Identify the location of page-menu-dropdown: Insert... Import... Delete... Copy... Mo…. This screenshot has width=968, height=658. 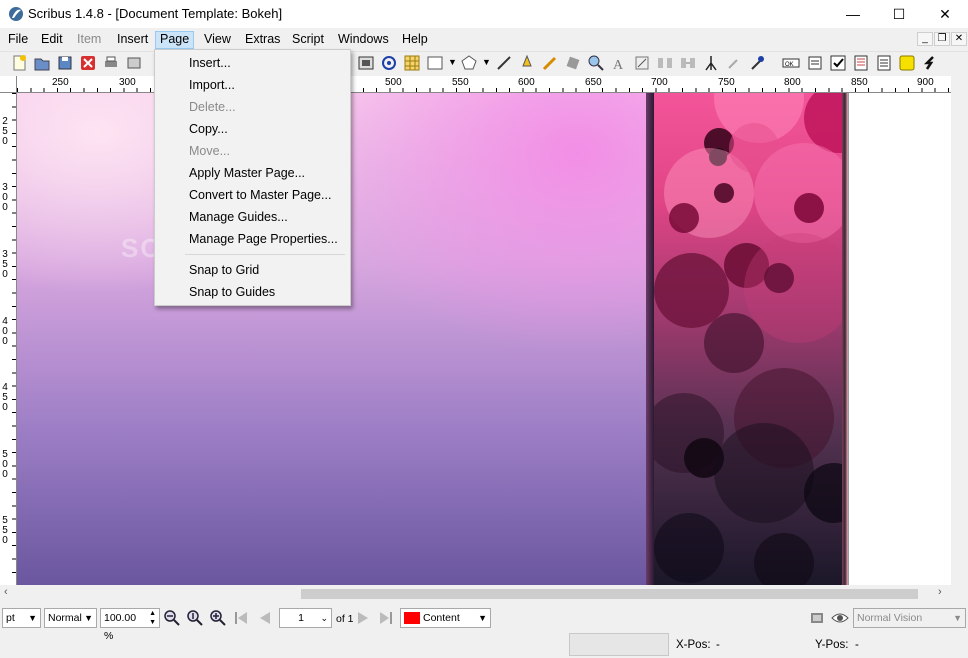
(252, 177).